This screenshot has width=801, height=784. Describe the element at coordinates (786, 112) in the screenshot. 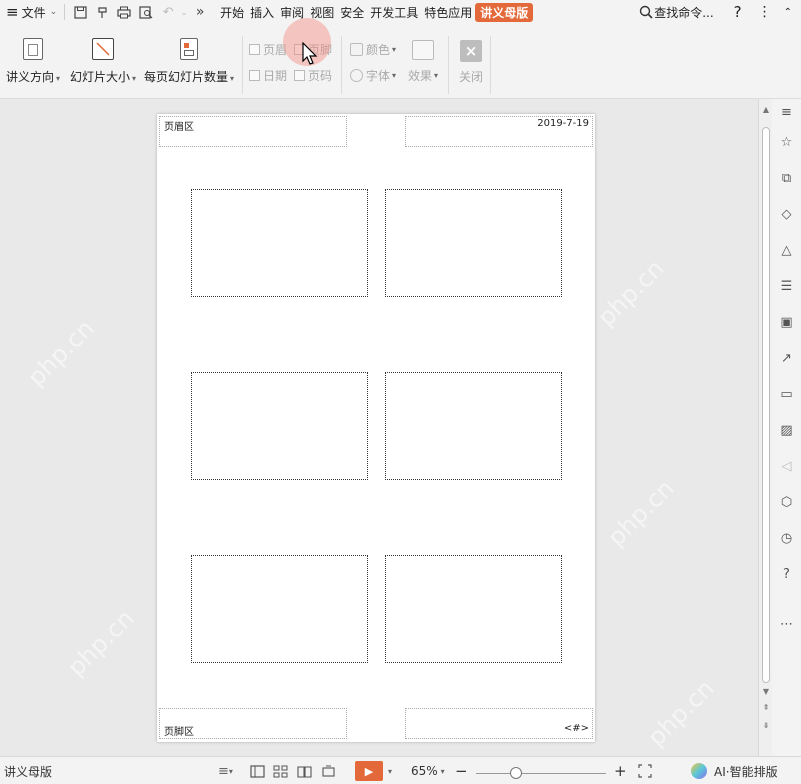

I see `collapse-sidebar-icon: ≡` at that location.